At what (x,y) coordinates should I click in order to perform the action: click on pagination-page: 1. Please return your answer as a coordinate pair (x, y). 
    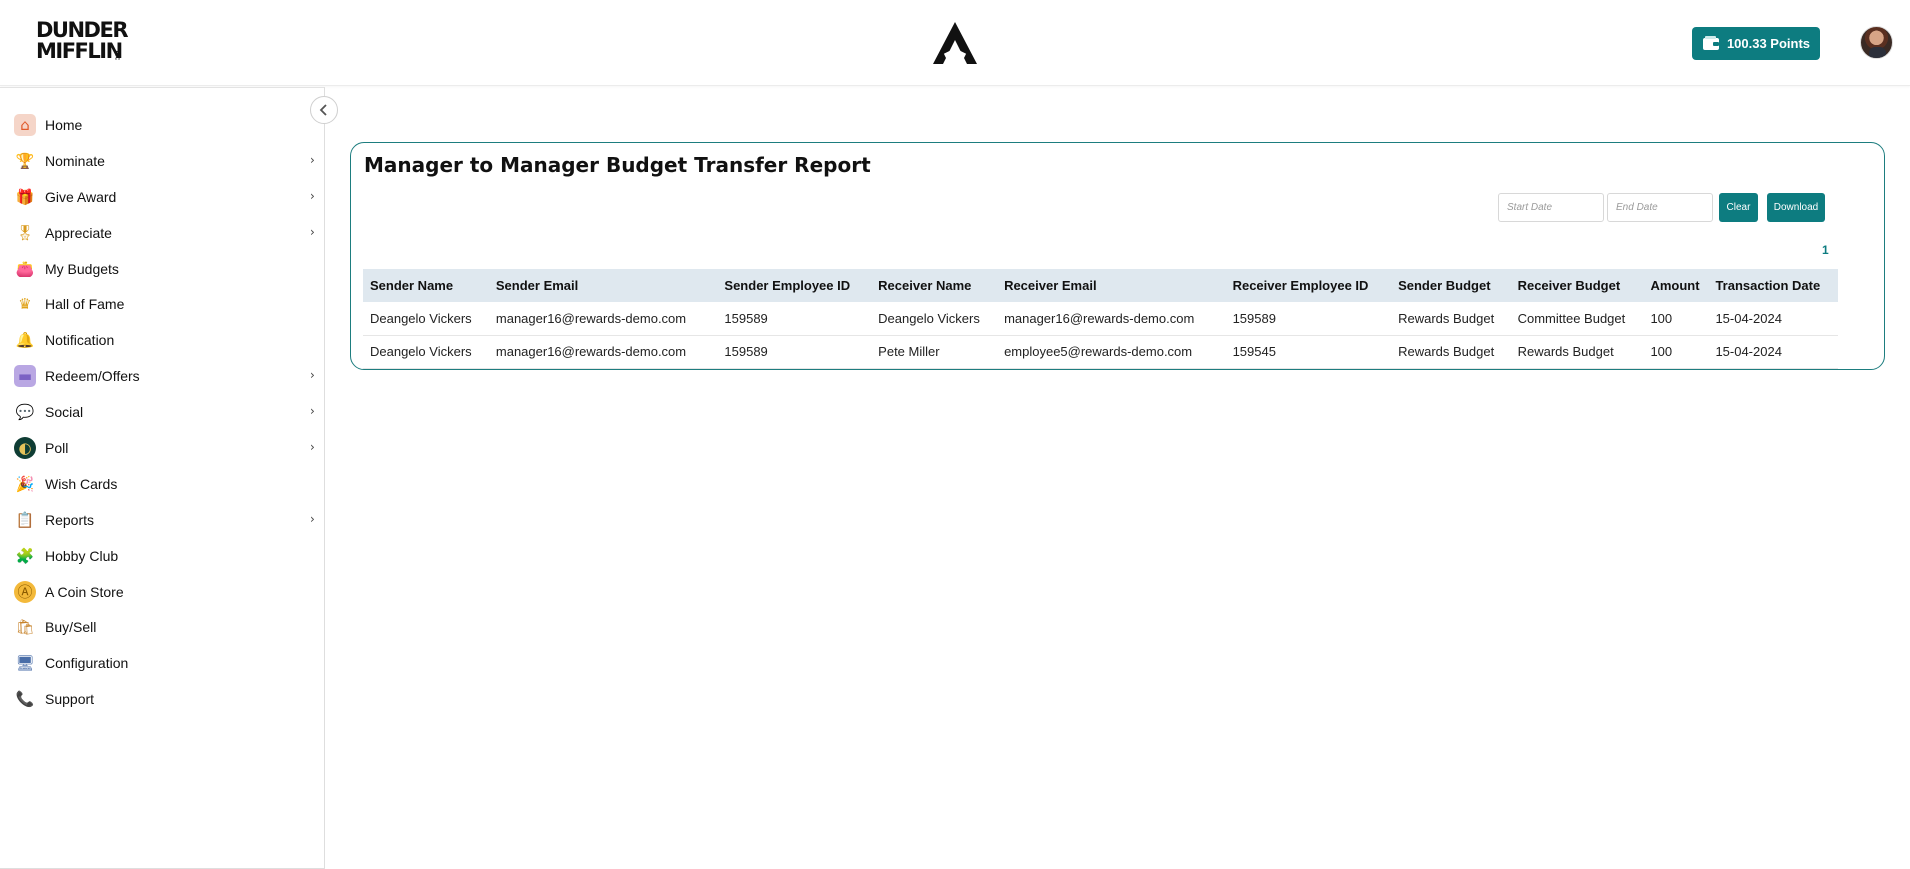
    Looking at the image, I should click on (1825, 250).